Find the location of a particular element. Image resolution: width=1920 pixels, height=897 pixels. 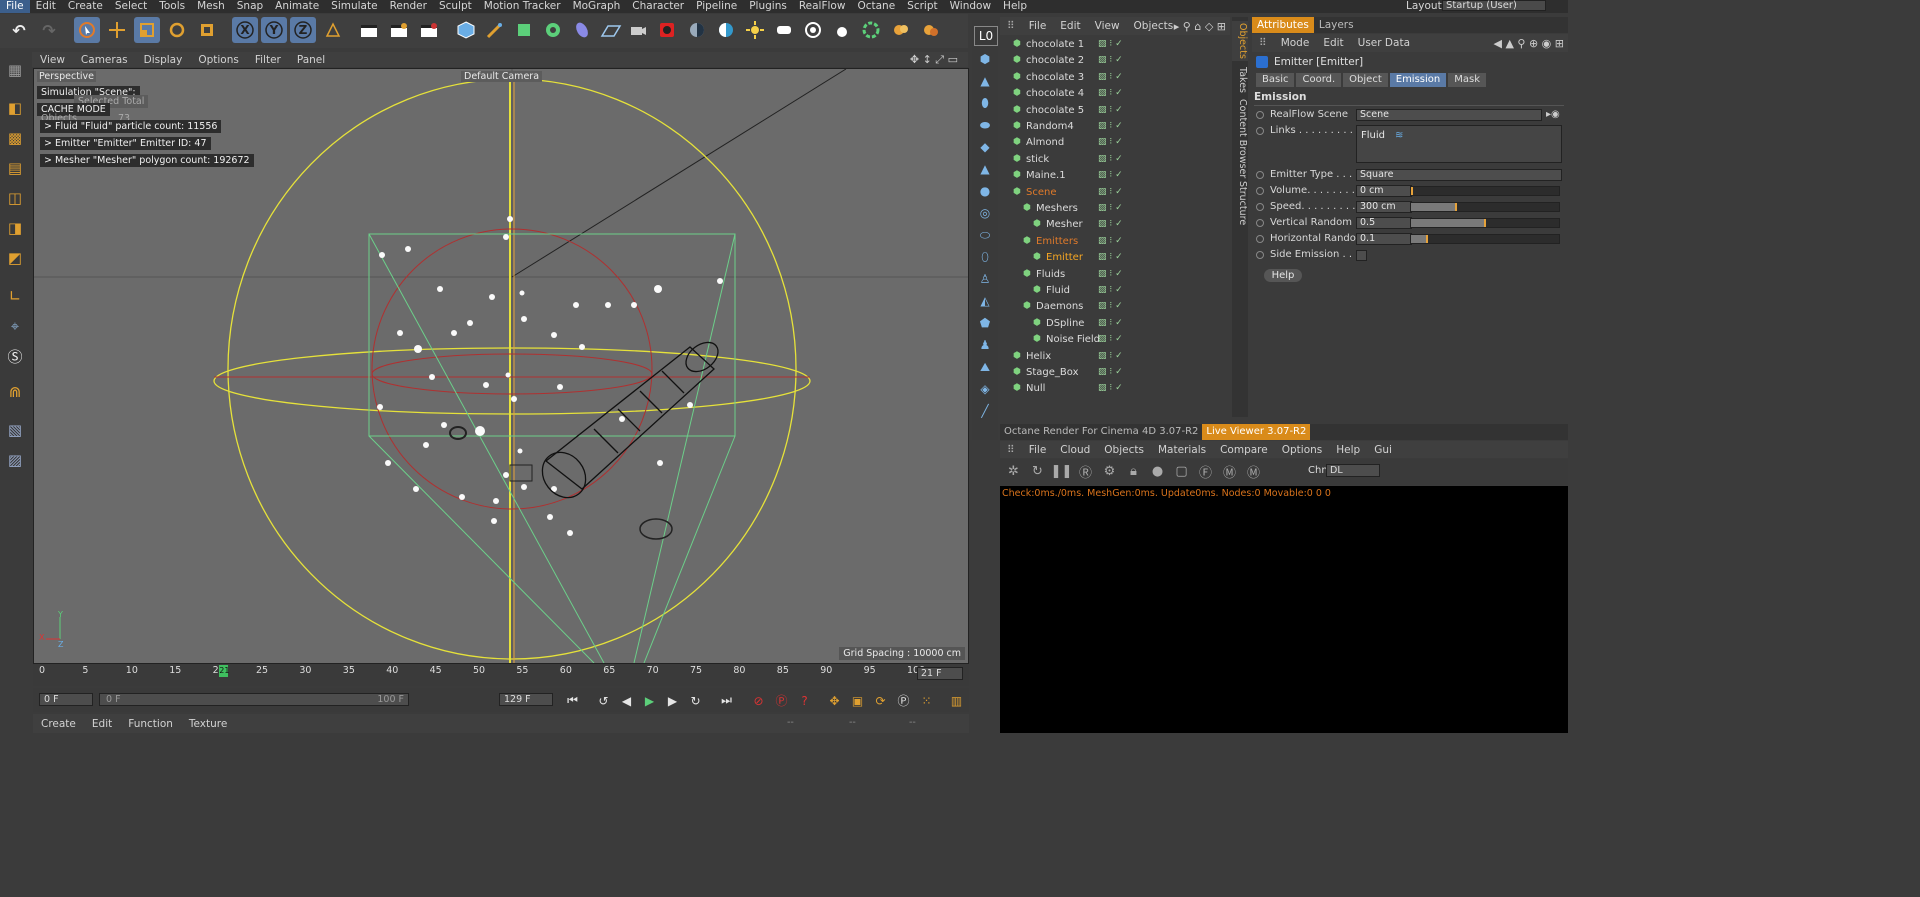

z-axis-lock-icon: Z is located at coordinates (303, 30).